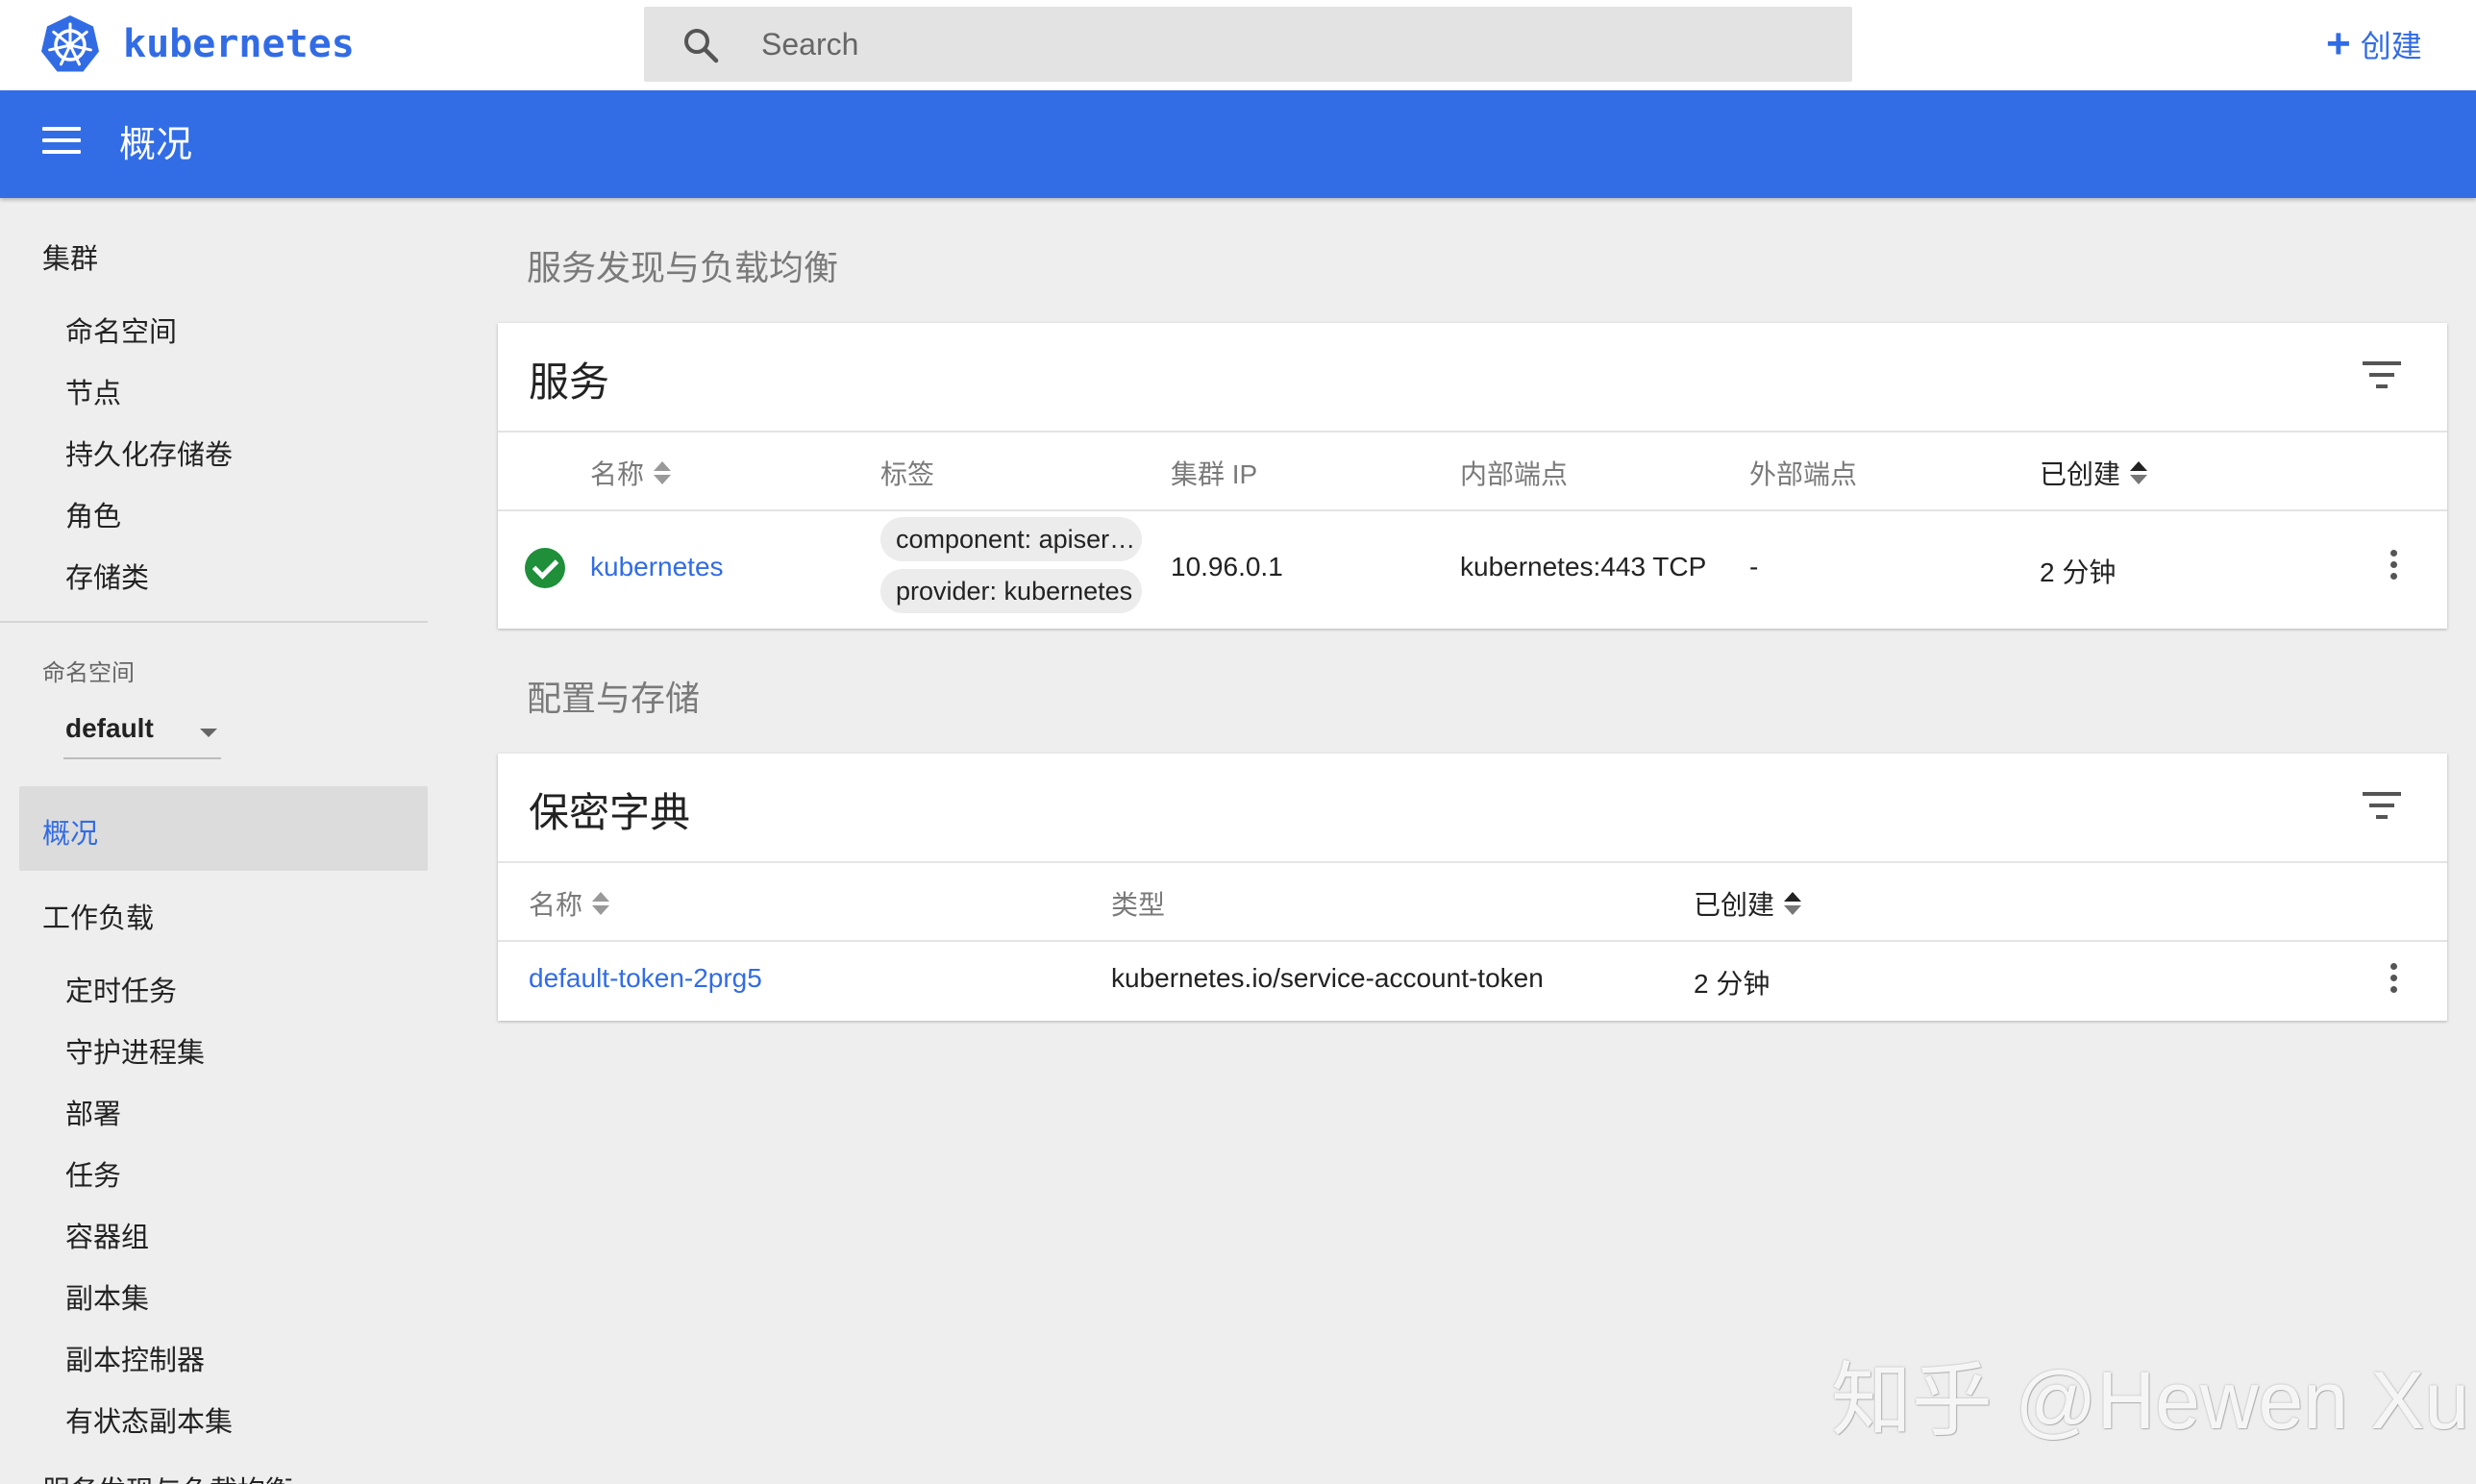  Describe the element at coordinates (93, 1173) in the screenshot. I see `sidebar-item-jobs: 任务` at that location.